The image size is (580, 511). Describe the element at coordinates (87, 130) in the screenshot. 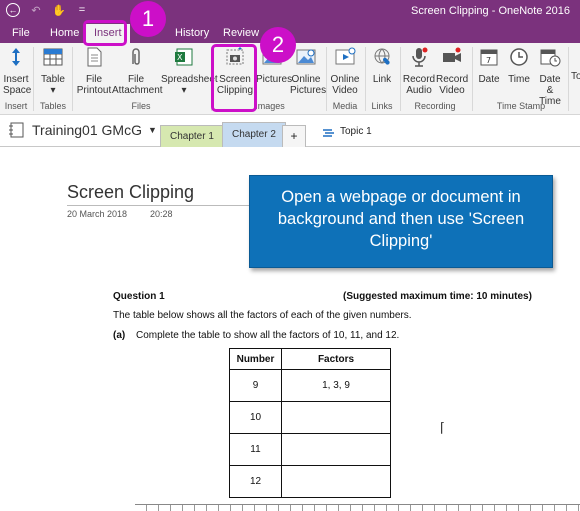

I see `notebook-name: Training01 GMcG` at that location.